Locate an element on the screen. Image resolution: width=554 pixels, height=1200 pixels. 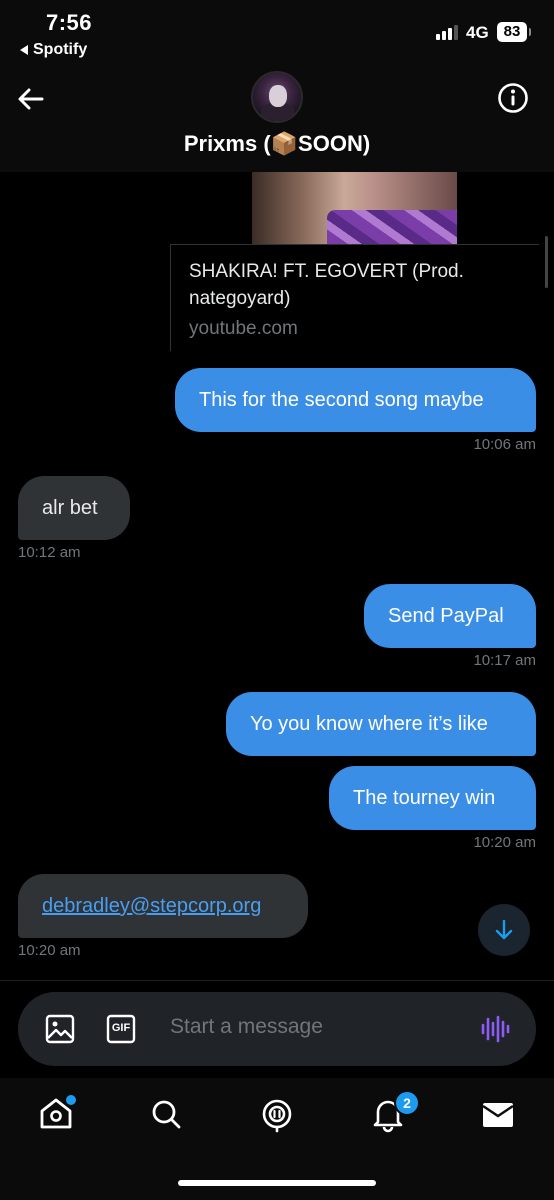
composer-divider is located at coordinates (277, 980).